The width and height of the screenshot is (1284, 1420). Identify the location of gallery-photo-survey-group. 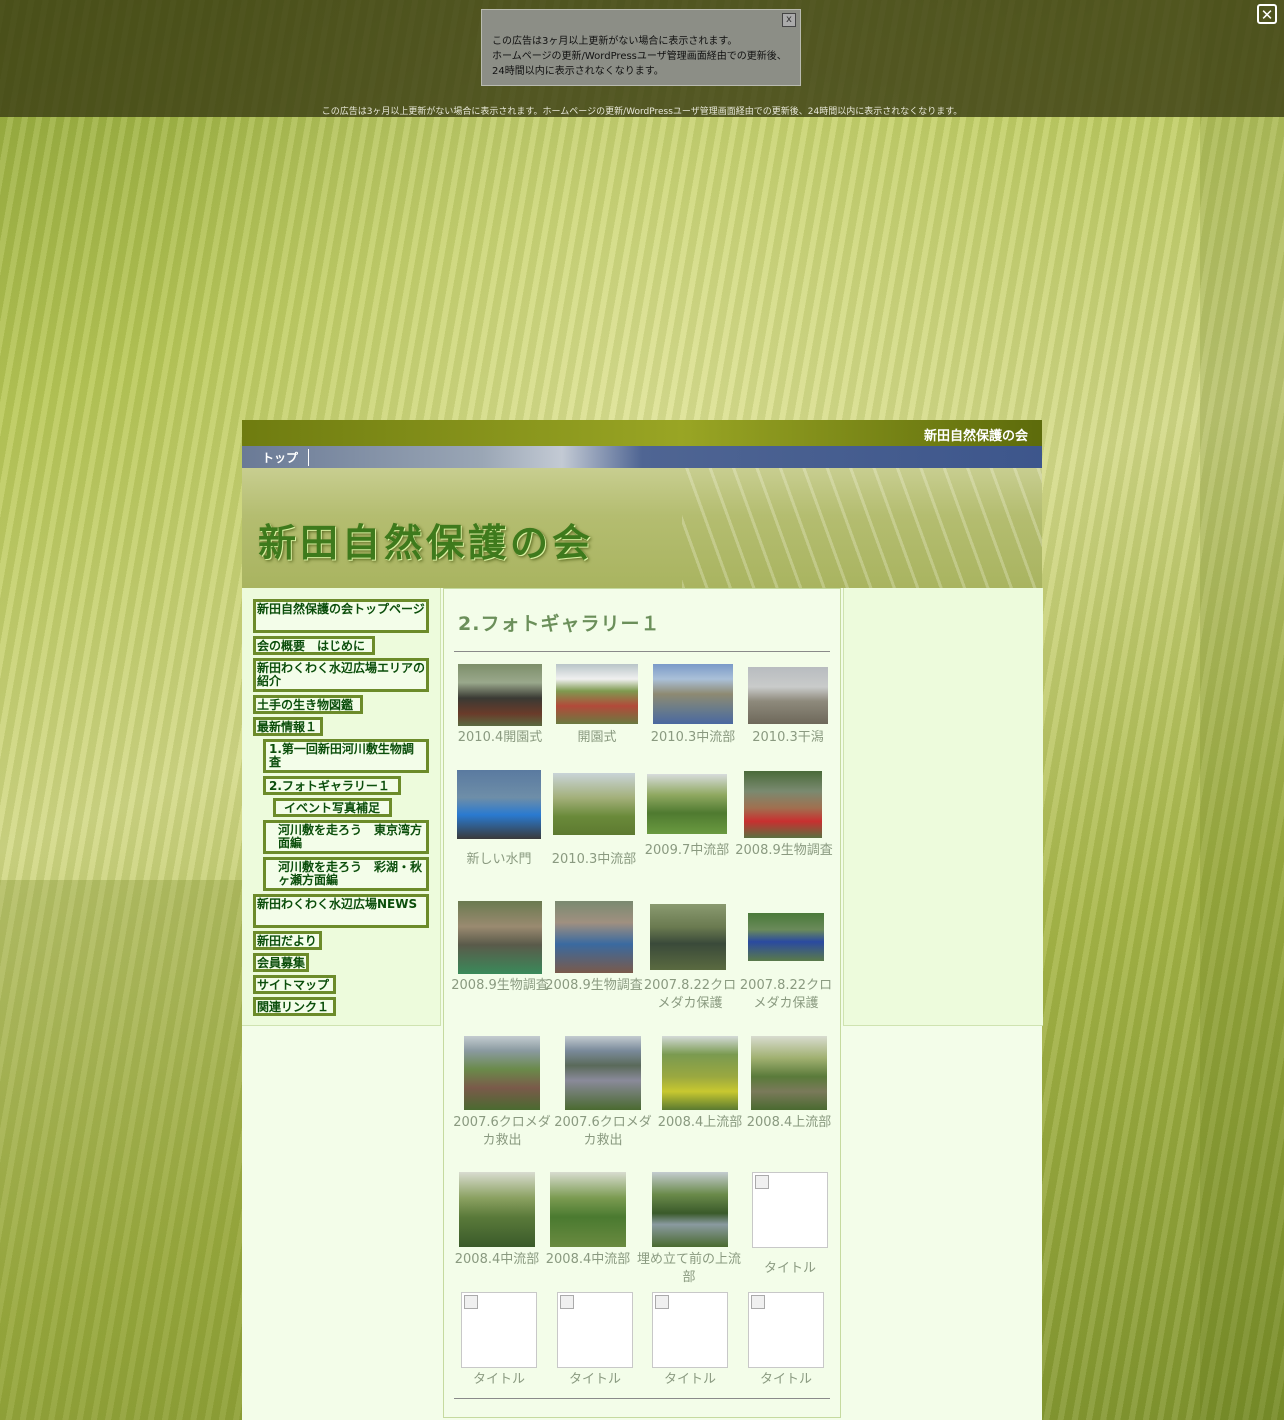
(594, 937).